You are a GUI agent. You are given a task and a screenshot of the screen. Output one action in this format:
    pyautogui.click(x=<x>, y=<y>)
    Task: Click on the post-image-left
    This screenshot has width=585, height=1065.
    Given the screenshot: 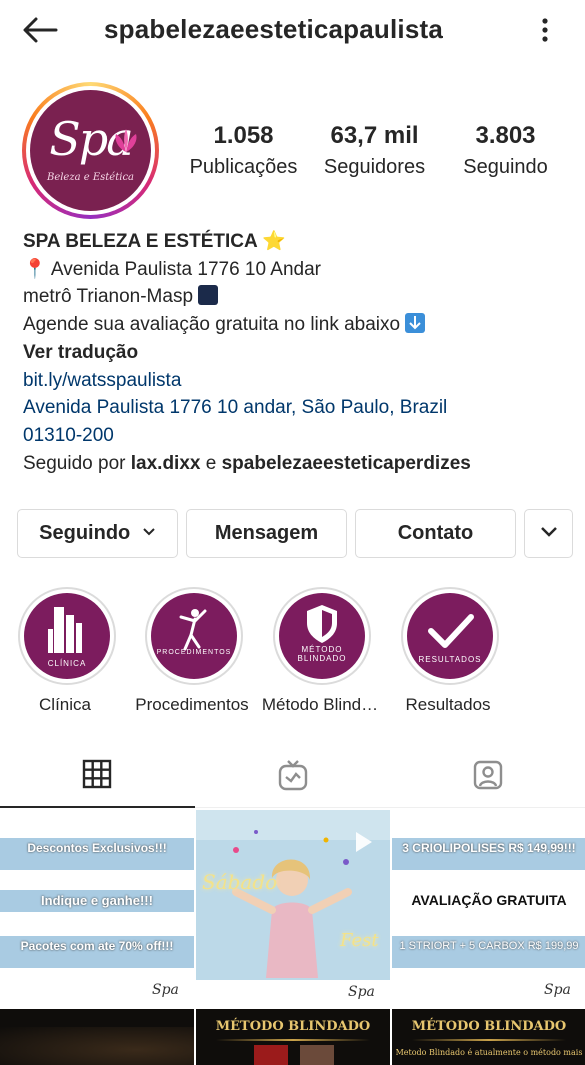 What is the action you would take?
    pyautogui.click(x=271, y=1055)
    